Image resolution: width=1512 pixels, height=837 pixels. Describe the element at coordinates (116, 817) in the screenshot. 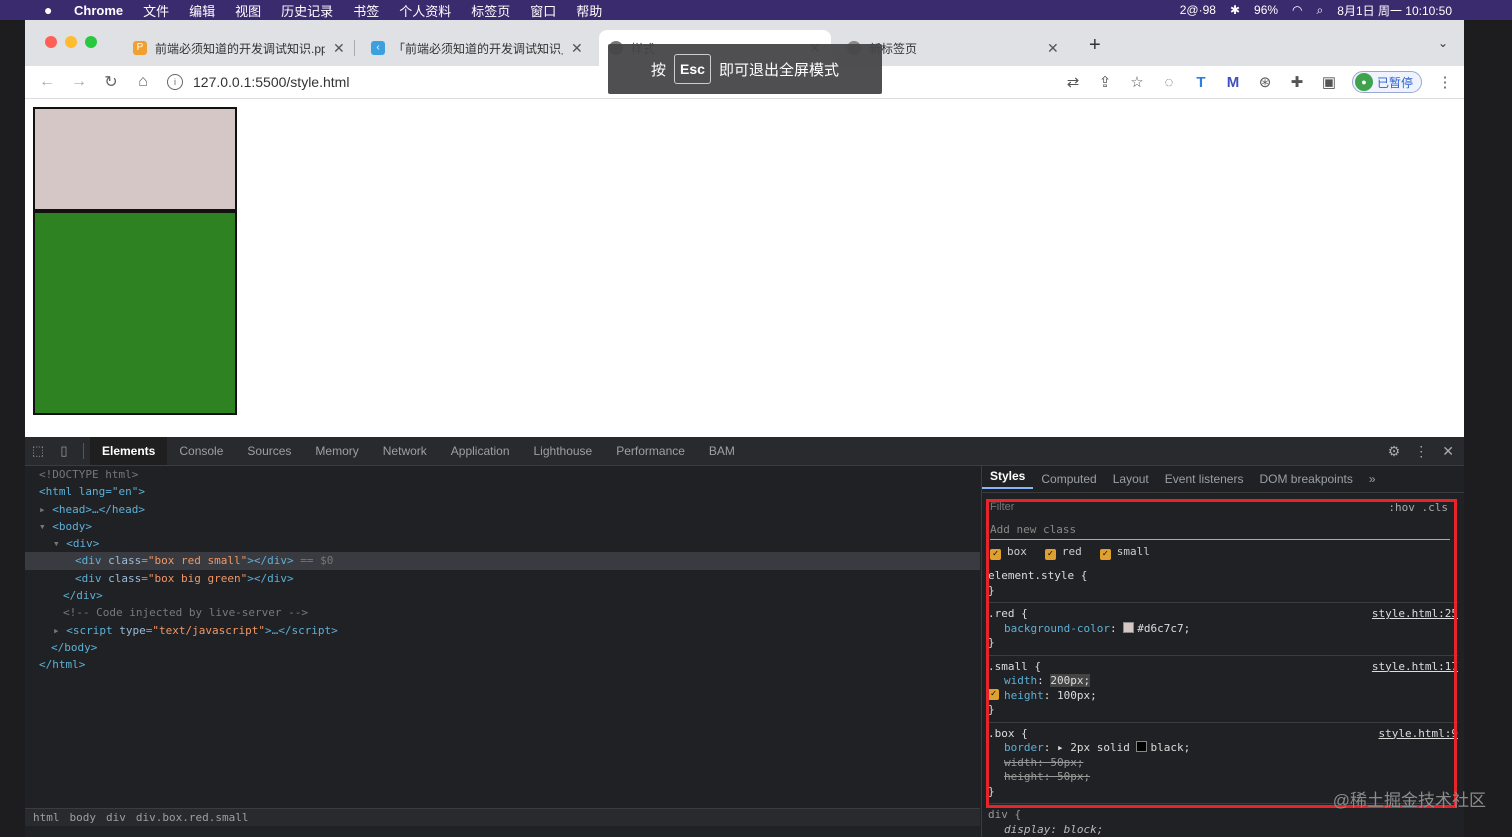

I see `crumb-div: div` at that location.